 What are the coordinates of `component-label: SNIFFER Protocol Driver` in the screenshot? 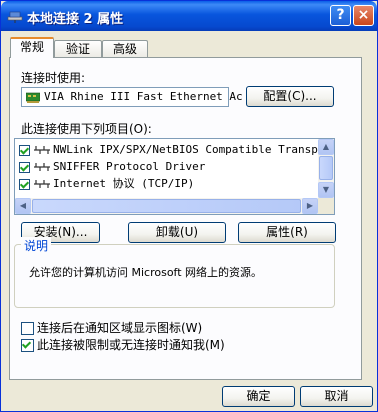 It's located at (129, 166).